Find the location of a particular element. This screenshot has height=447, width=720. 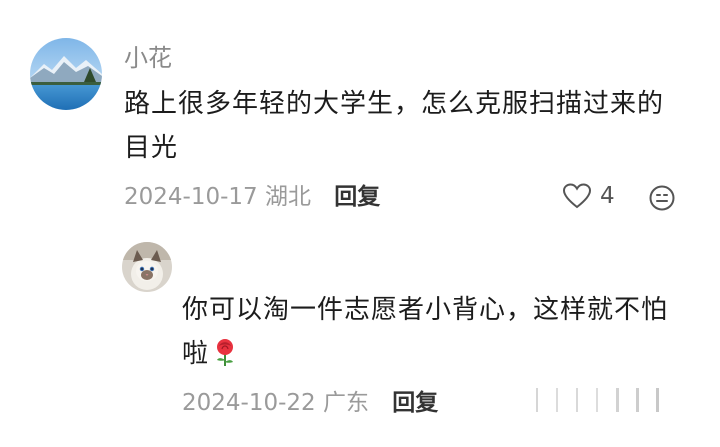

like-count: 4 is located at coordinates (607, 195).